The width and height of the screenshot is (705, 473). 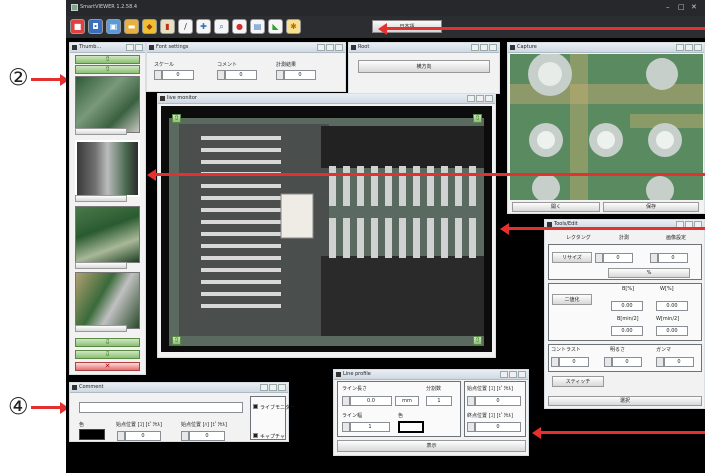 I want to click on font-settings-header: Font settings, so click(x=246, y=48).